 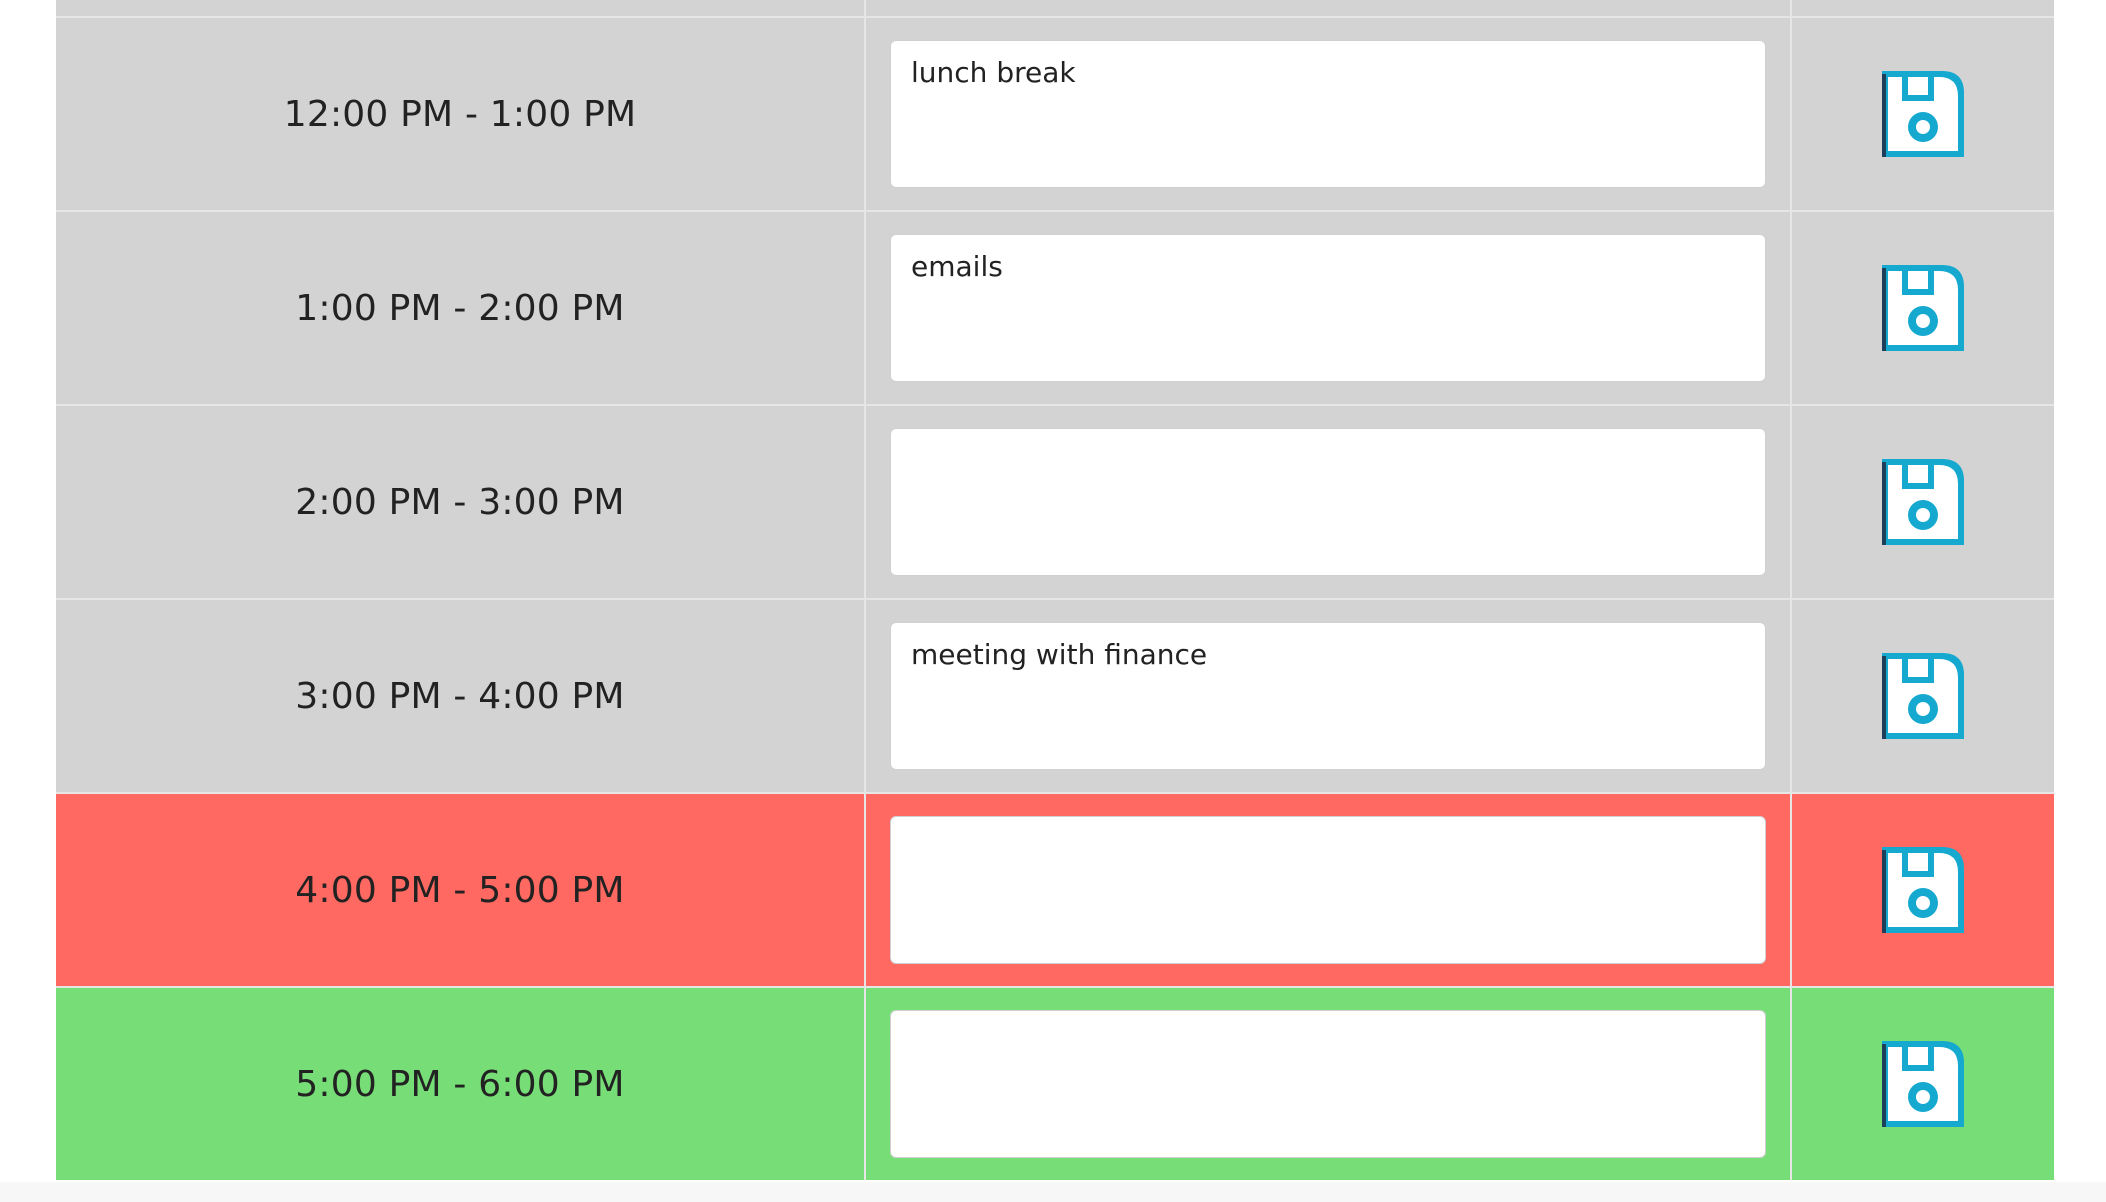 What do you see at coordinates (1055, 9) in the screenshot?
I see `previous-row-edge` at bounding box center [1055, 9].